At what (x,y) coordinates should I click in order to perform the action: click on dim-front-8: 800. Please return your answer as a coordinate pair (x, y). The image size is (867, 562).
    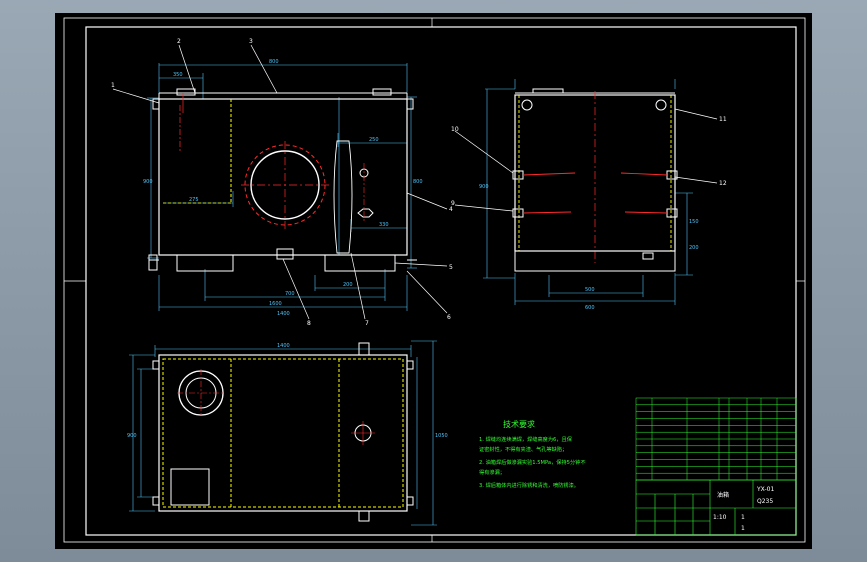
    Looking at the image, I should click on (418, 182).